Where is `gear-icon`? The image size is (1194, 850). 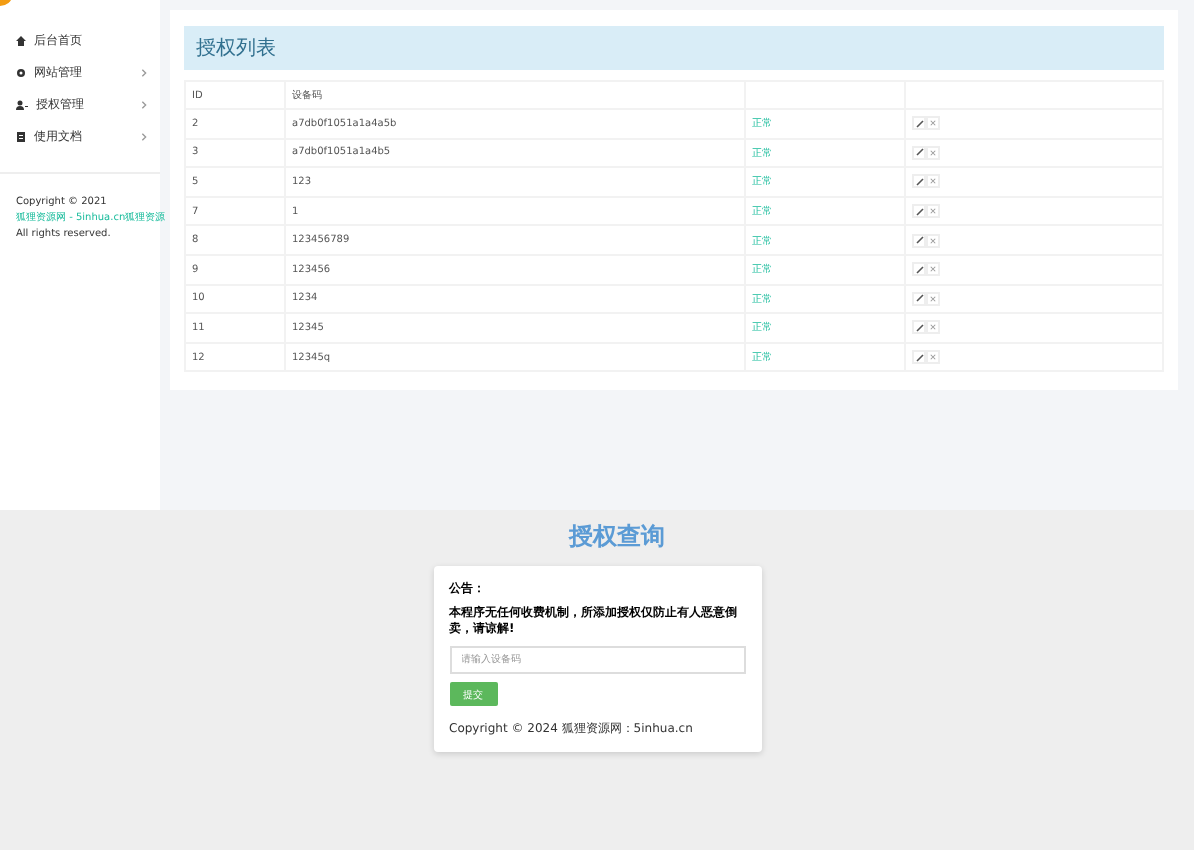 gear-icon is located at coordinates (21, 72).